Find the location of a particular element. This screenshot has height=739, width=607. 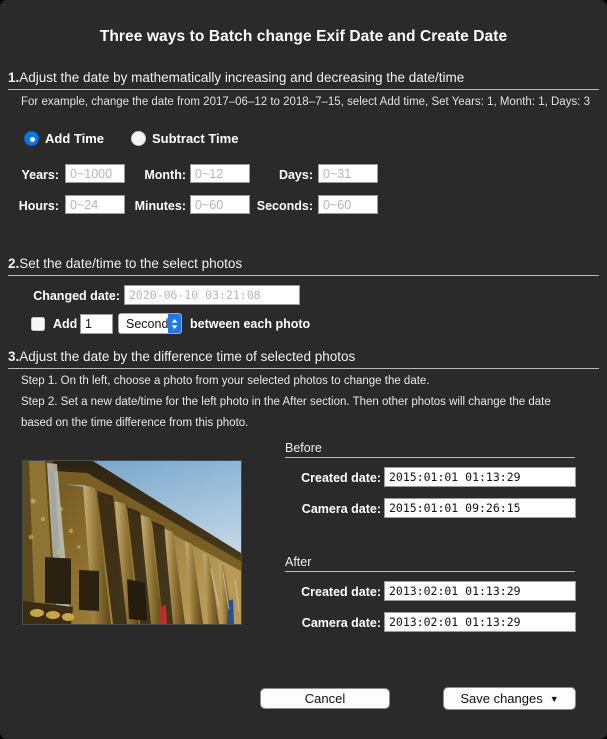

radio-subtract-time is located at coordinates (138, 138).